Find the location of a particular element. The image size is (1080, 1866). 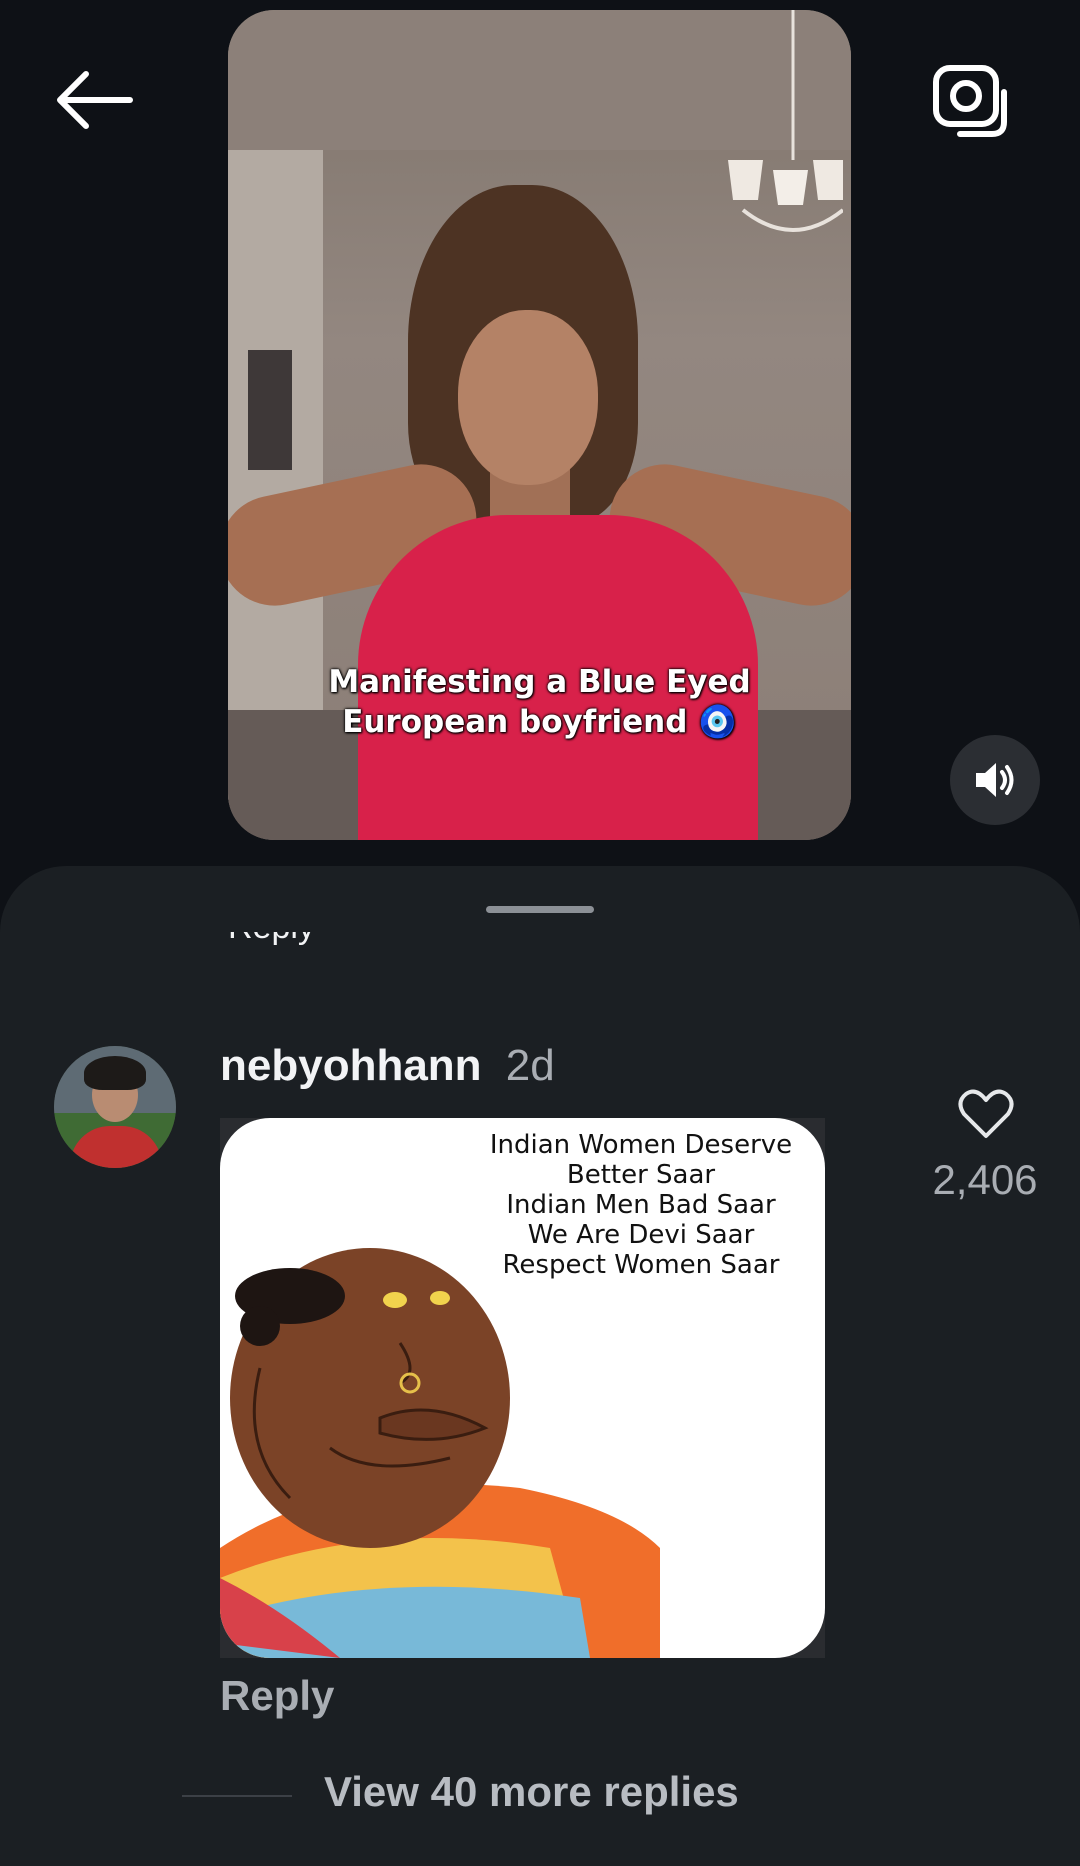

previous-reply-label: Reply is located at coordinates (271, 939).